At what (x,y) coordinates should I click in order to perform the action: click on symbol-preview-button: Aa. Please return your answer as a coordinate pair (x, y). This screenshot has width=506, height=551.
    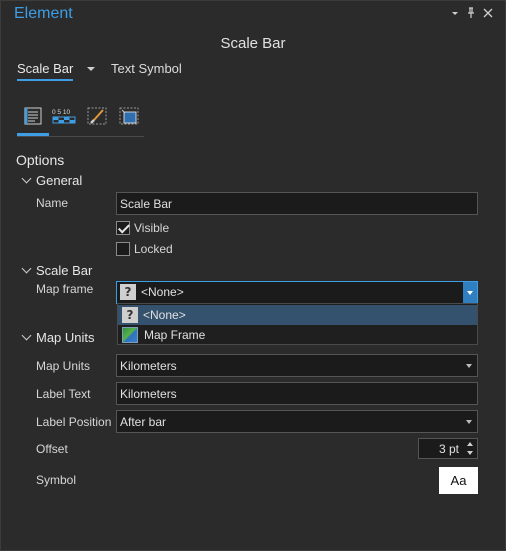
    Looking at the image, I should click on (458, 480).